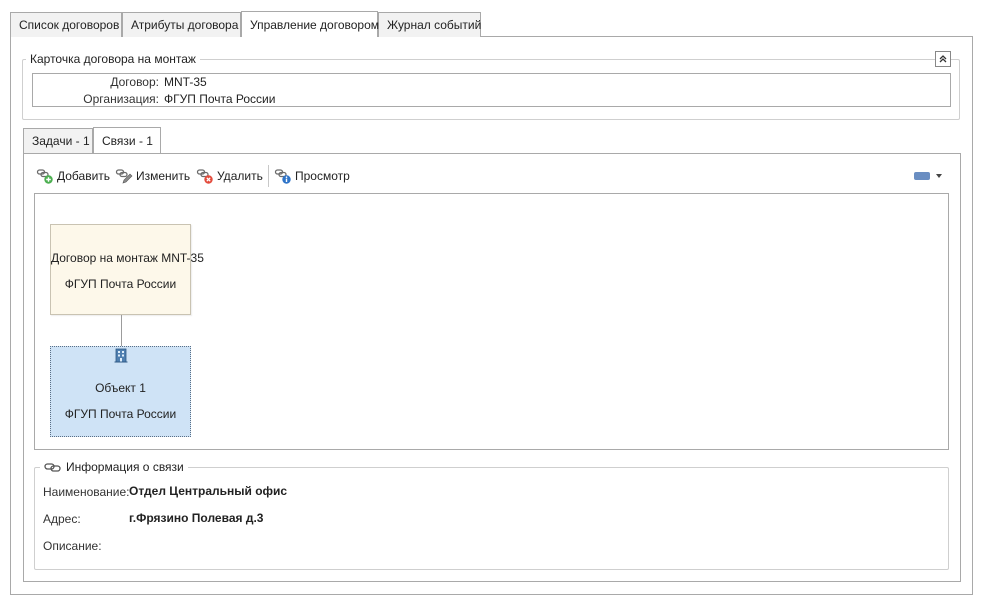 The height and width of the screenshot is (604, 983). What do you see at coordinates (152, 176) in the screenshot?
I see `edit-link-button: Изменить` at bounding box center [152, 176].